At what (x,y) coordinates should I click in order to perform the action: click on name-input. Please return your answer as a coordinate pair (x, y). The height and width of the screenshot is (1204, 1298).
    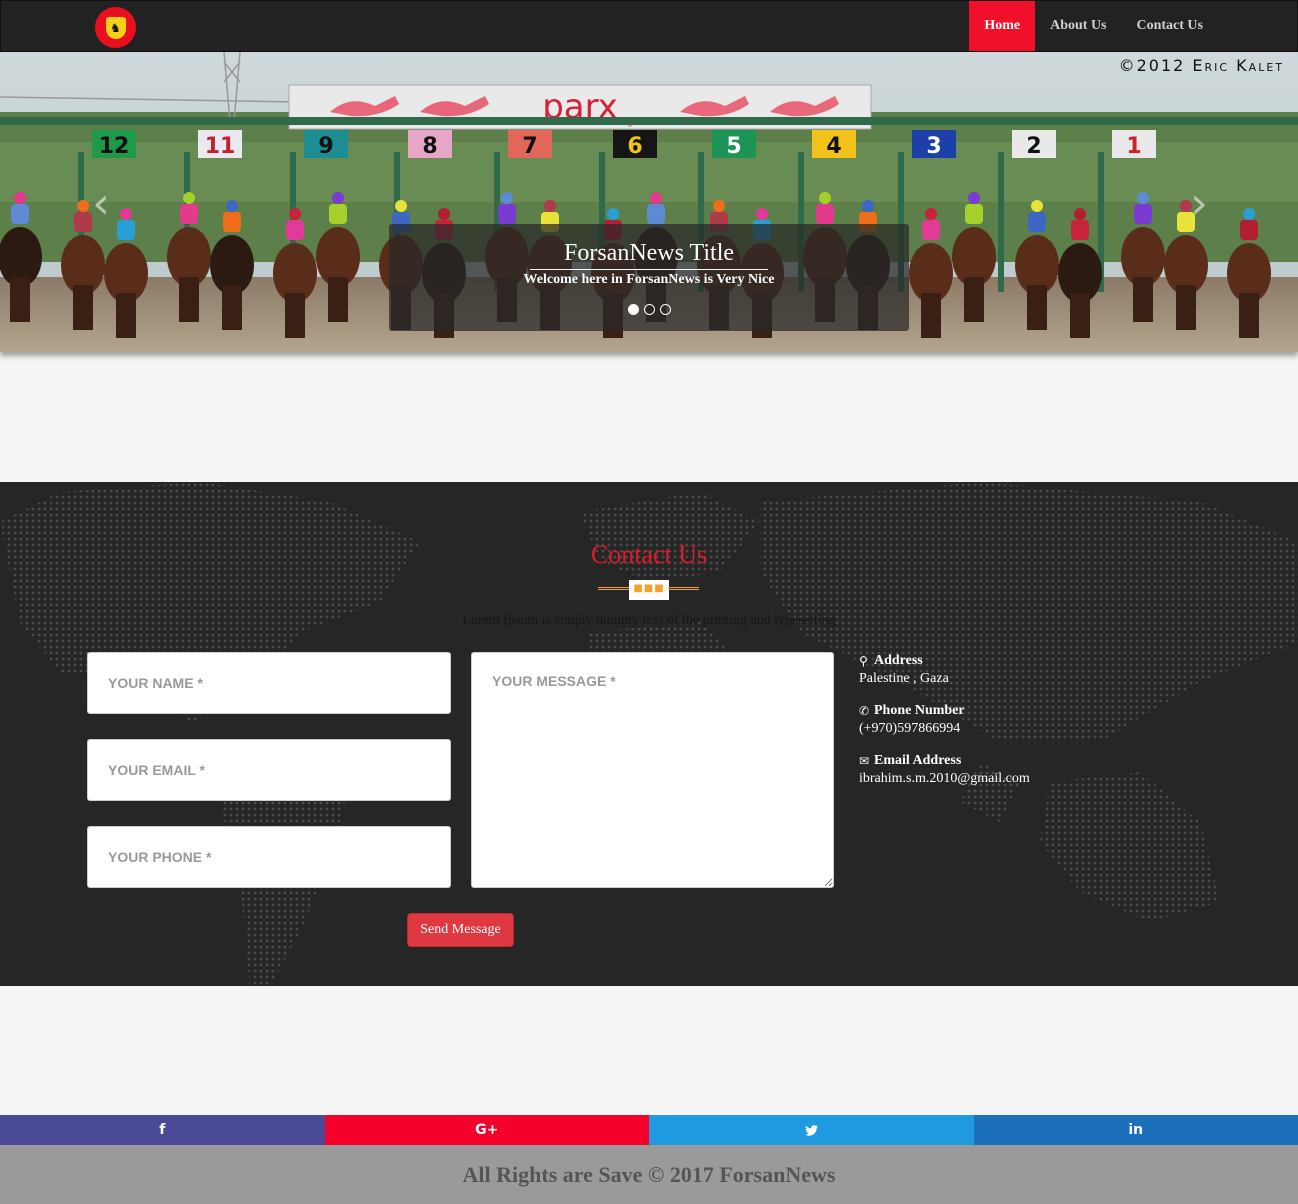
    Looking at the image, I should click on (269, 683).